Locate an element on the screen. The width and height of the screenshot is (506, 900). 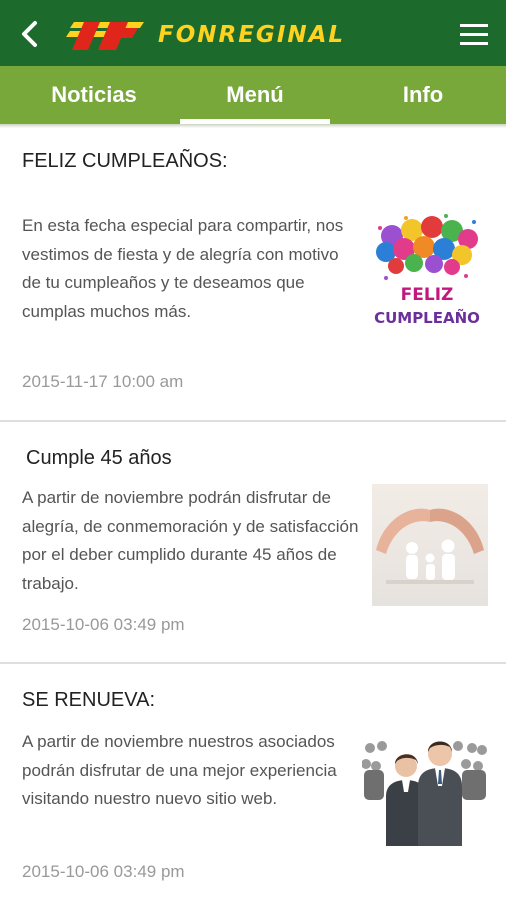
tab-noticias: Noticias is located at coordinates (94, 95).